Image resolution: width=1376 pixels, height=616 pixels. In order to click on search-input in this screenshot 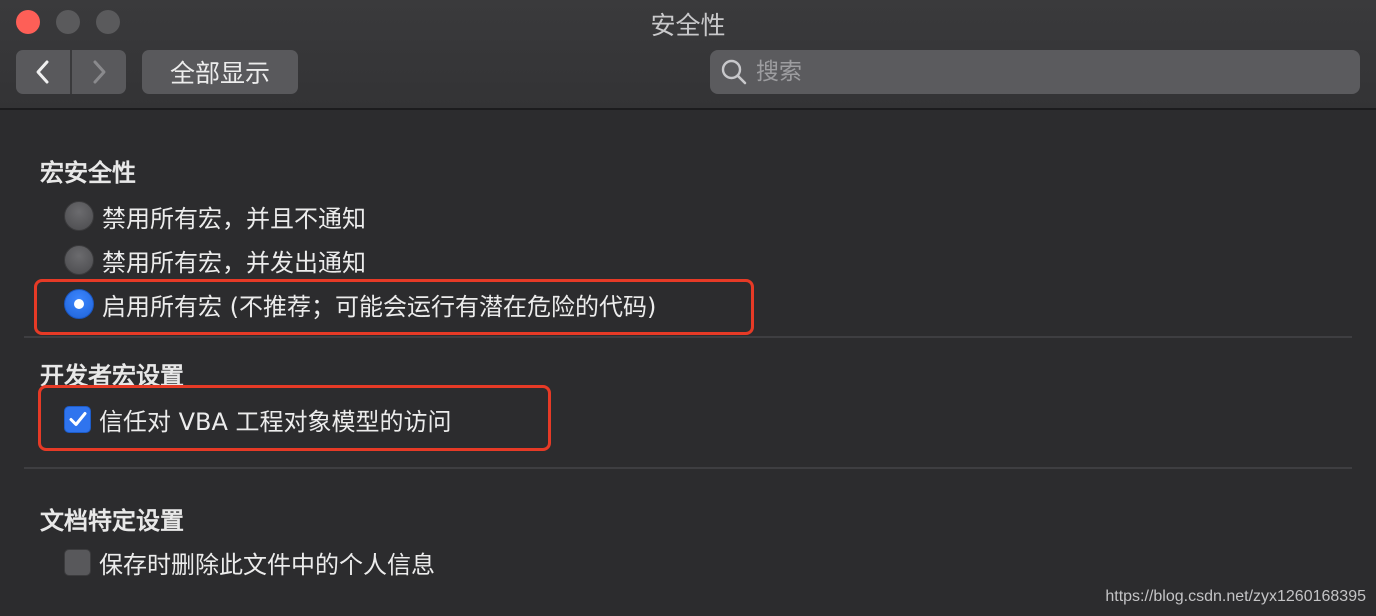, I will do `click(1058, 72)`.